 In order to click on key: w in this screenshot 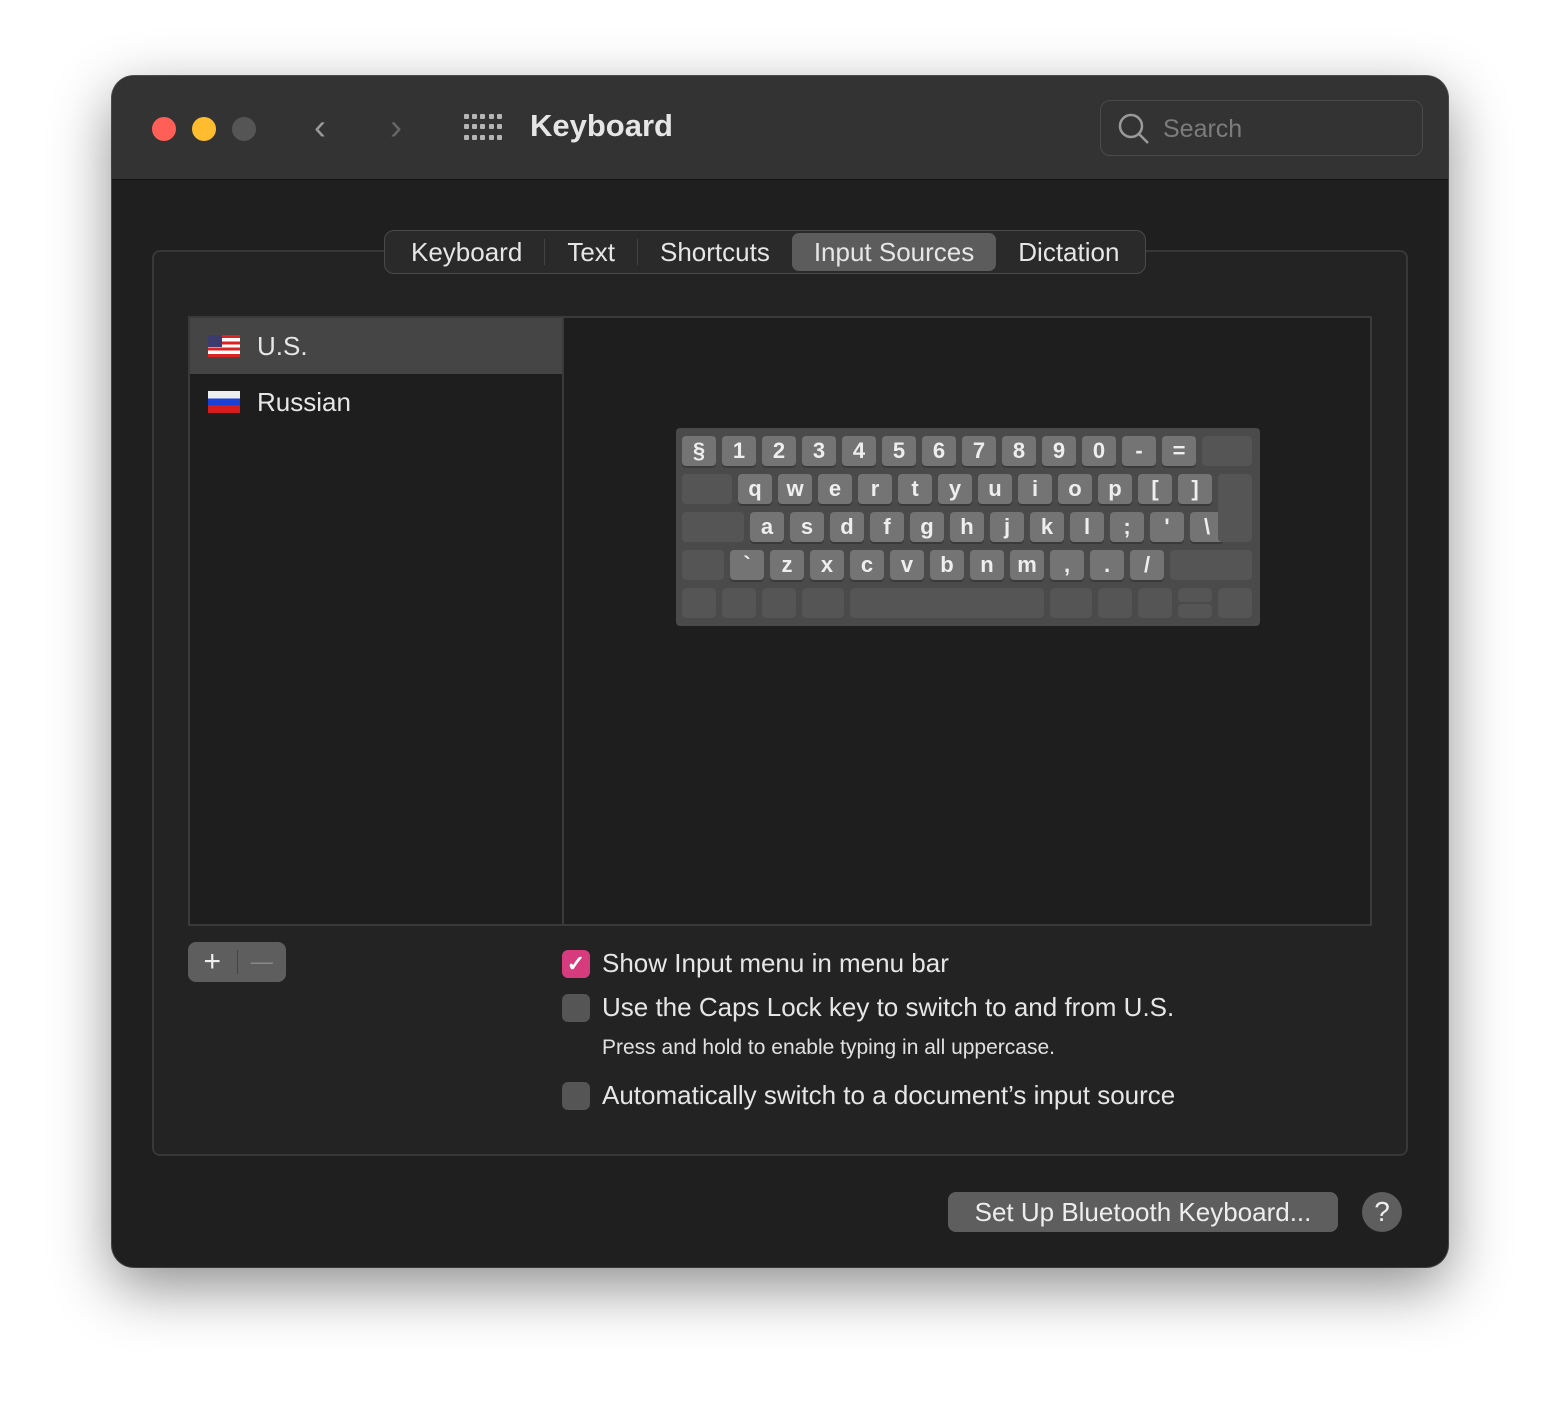, I will do `click(795, 489)`.